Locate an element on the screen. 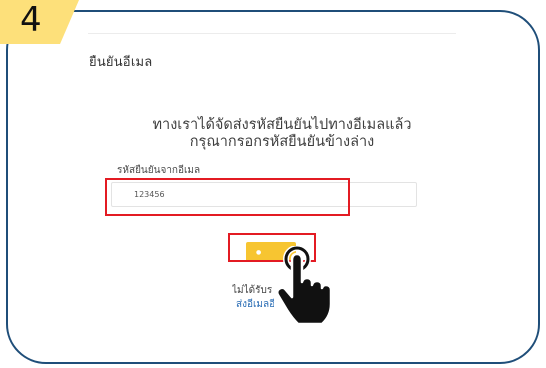 This screenshot has width=546, height=368. hand-cursor-icon is located at coordinates (304, 286).